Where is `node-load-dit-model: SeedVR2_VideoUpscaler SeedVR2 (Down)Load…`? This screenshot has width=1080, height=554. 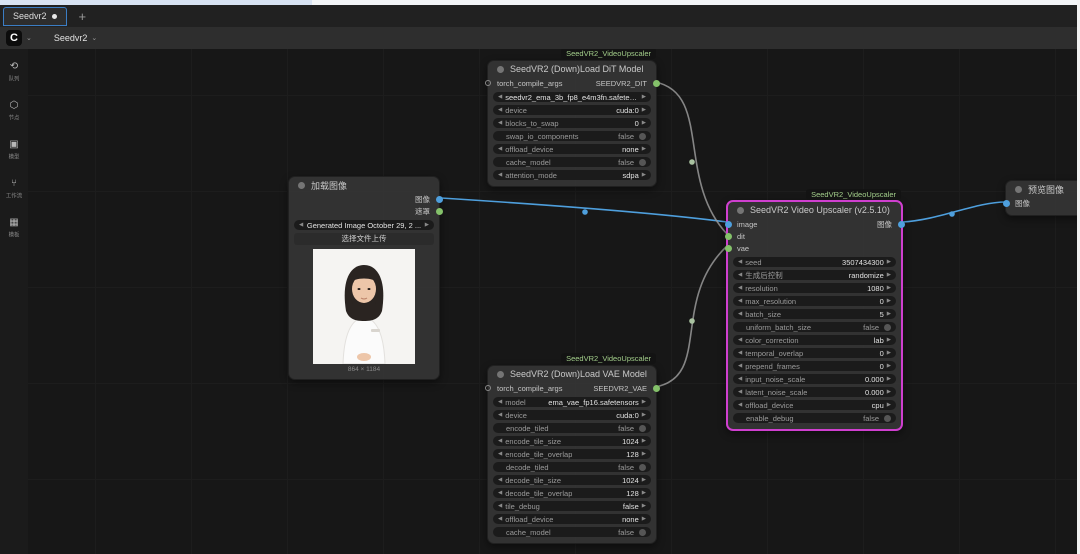
node-load-dit-model: SeedVR2_VideoUpscaler SeedVR2 (Down)Load… is located at coordinates (572, 117).